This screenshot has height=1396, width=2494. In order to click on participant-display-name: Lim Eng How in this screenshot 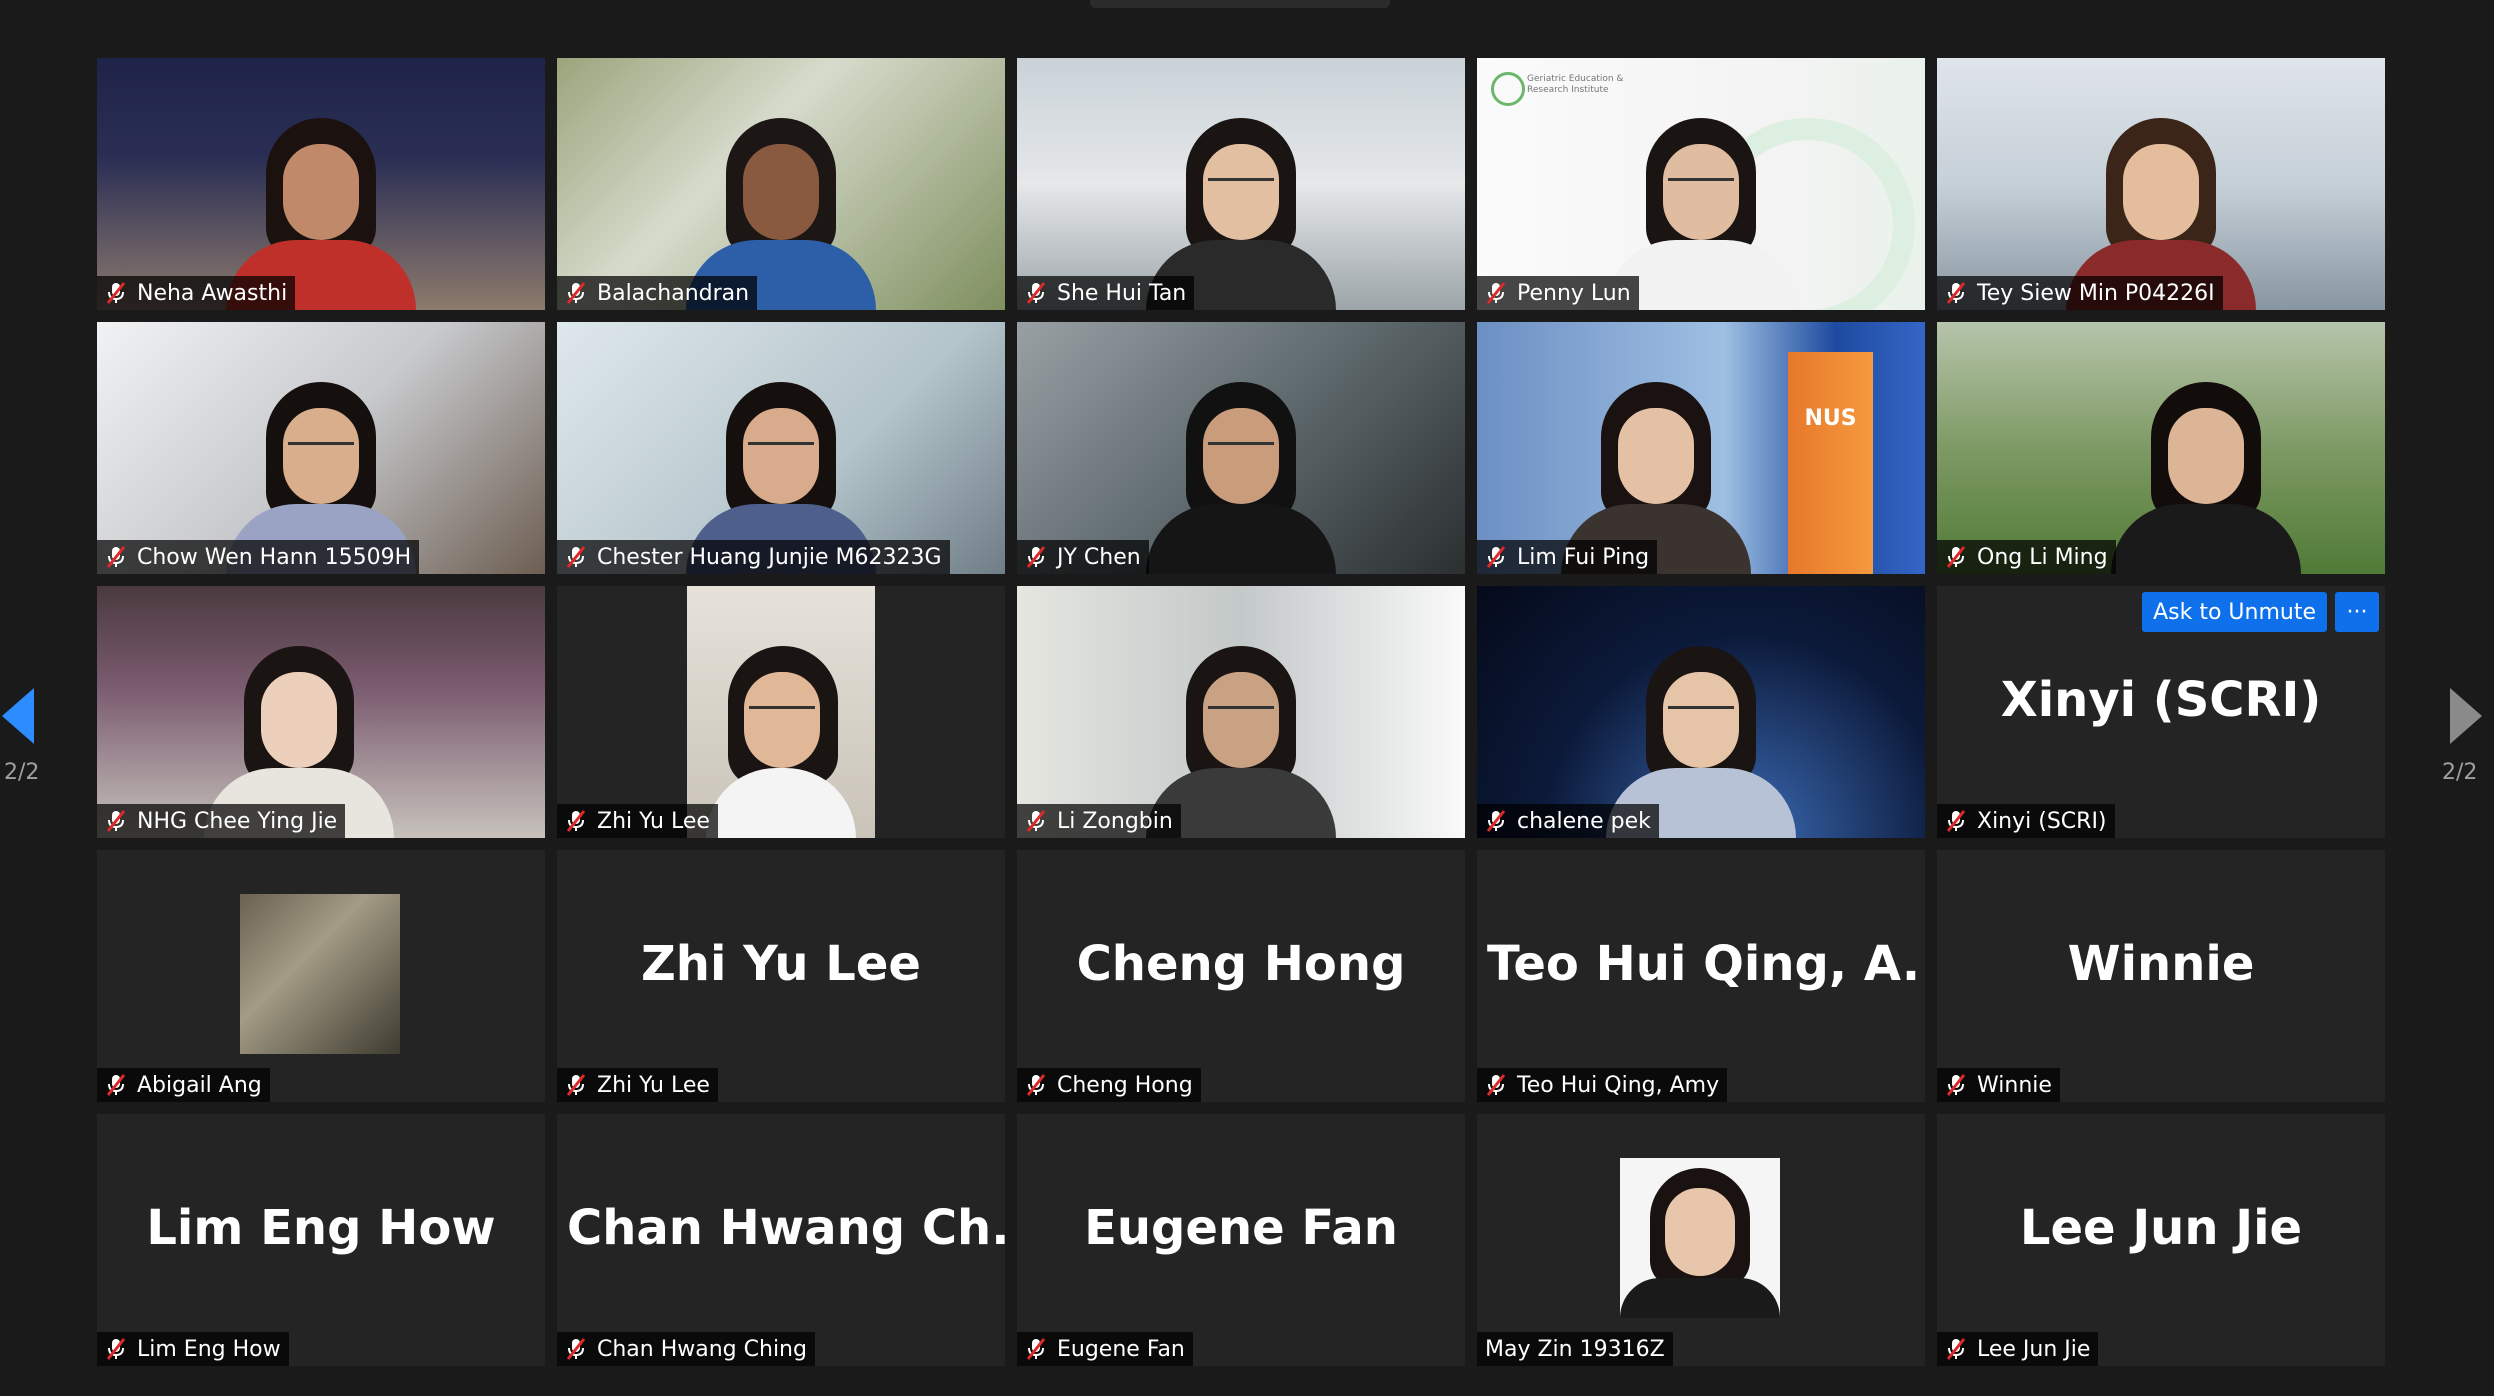, I will do `click(321, 1228)`.